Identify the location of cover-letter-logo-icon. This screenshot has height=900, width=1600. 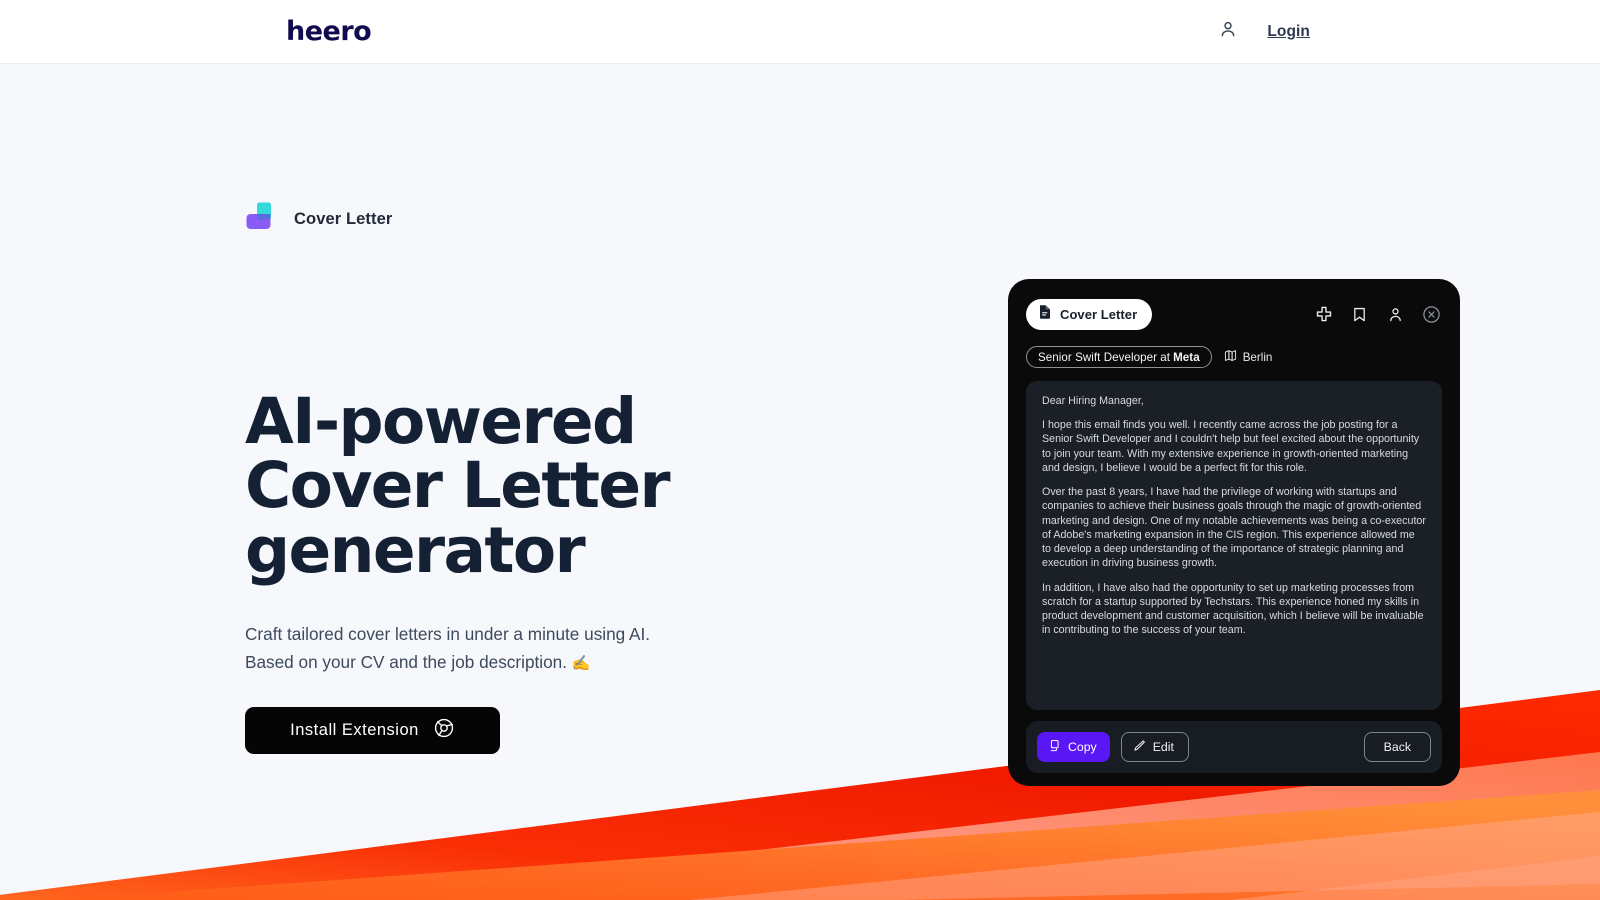
(263, 219).